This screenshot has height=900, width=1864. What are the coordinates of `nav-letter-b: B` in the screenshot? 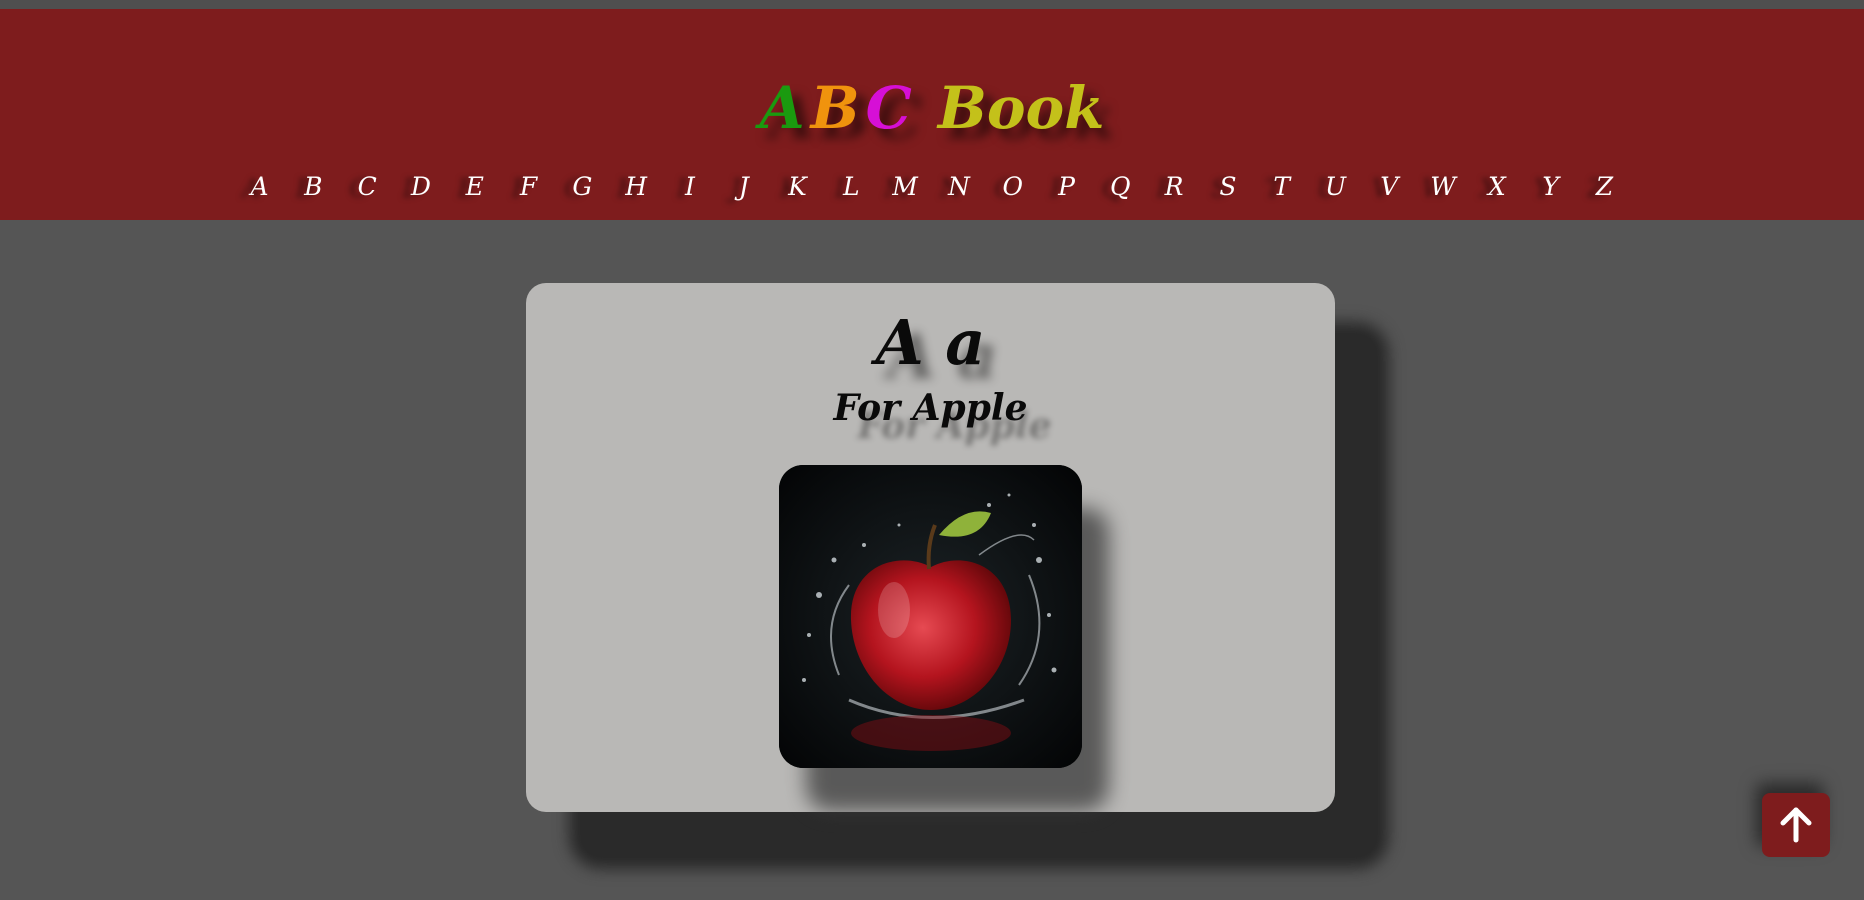 It's located at (313, 187).